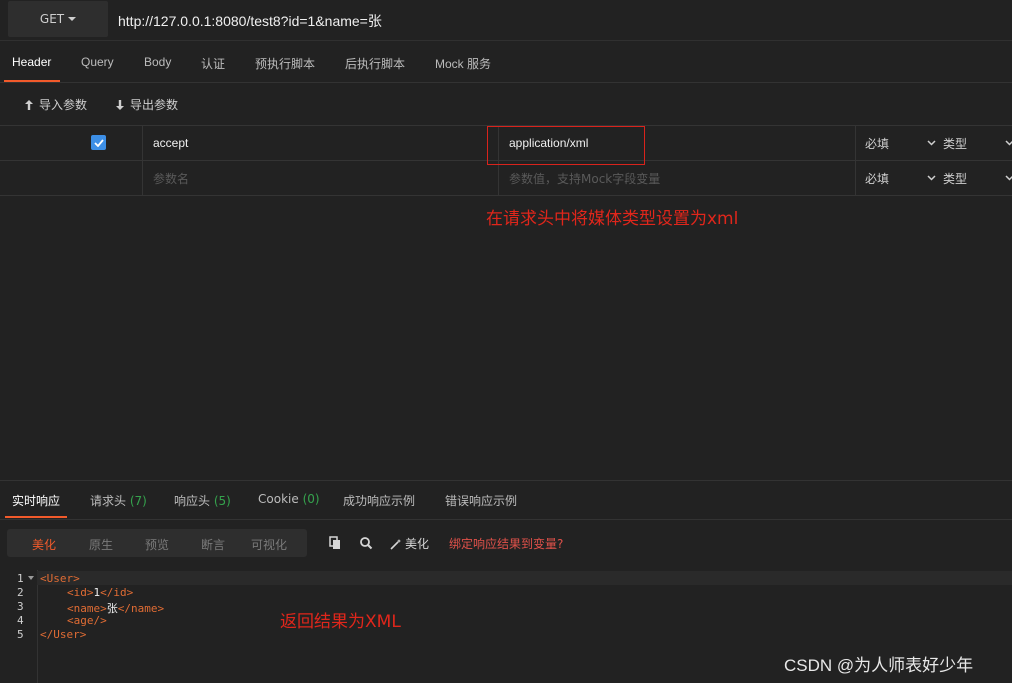 The height and width of the screenshot is (683, 1012). I want to click on tab-header: Header, so click(31, 62).